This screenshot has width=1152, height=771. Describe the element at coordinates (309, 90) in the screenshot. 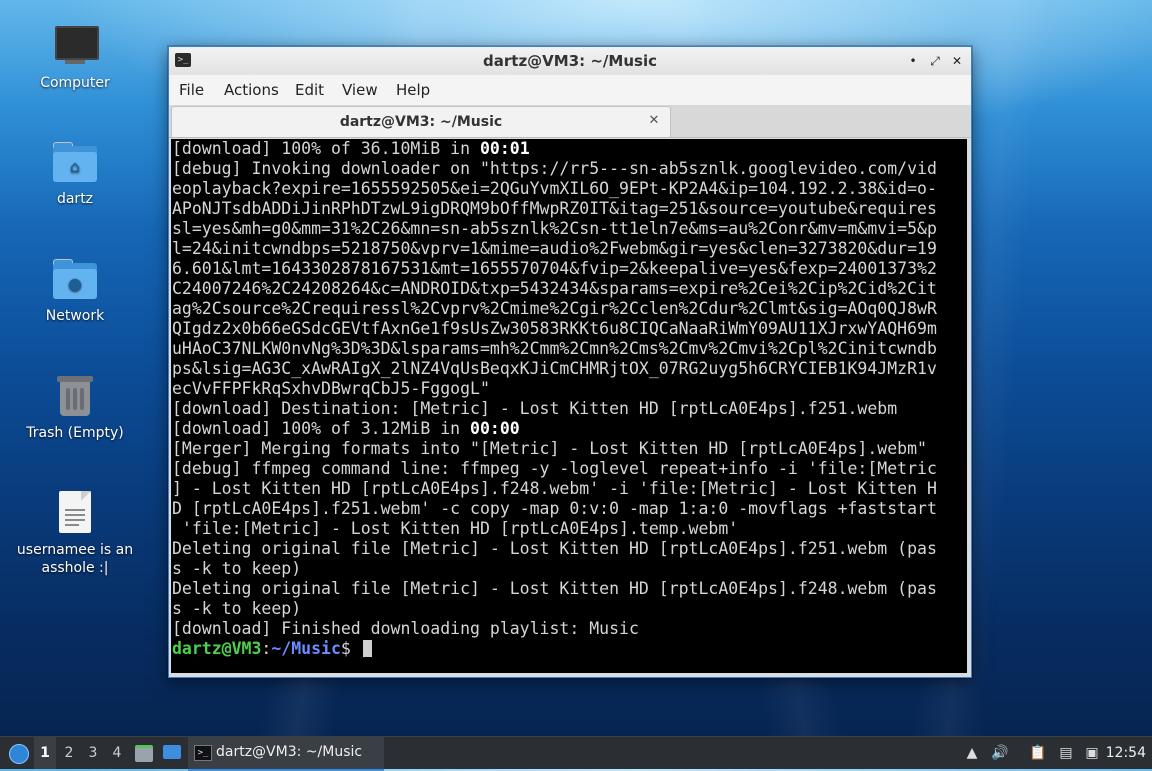

I see `menu-edit: Edit` at that location.